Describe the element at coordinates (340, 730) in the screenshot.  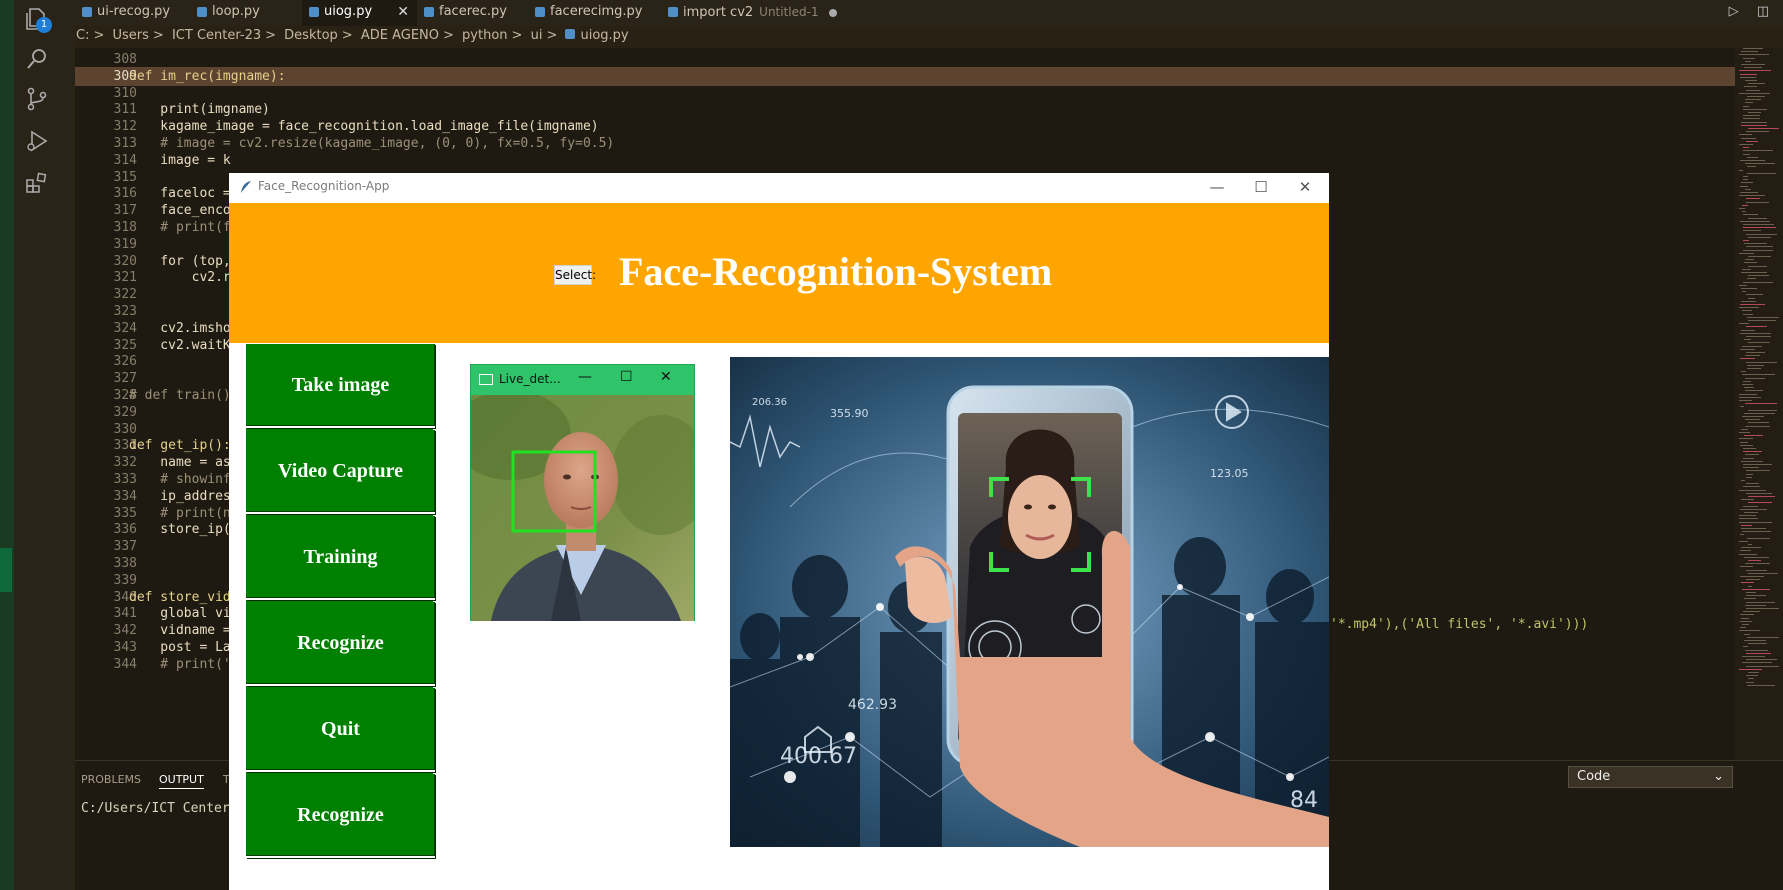
I see `quit-button: Quit` at that location.